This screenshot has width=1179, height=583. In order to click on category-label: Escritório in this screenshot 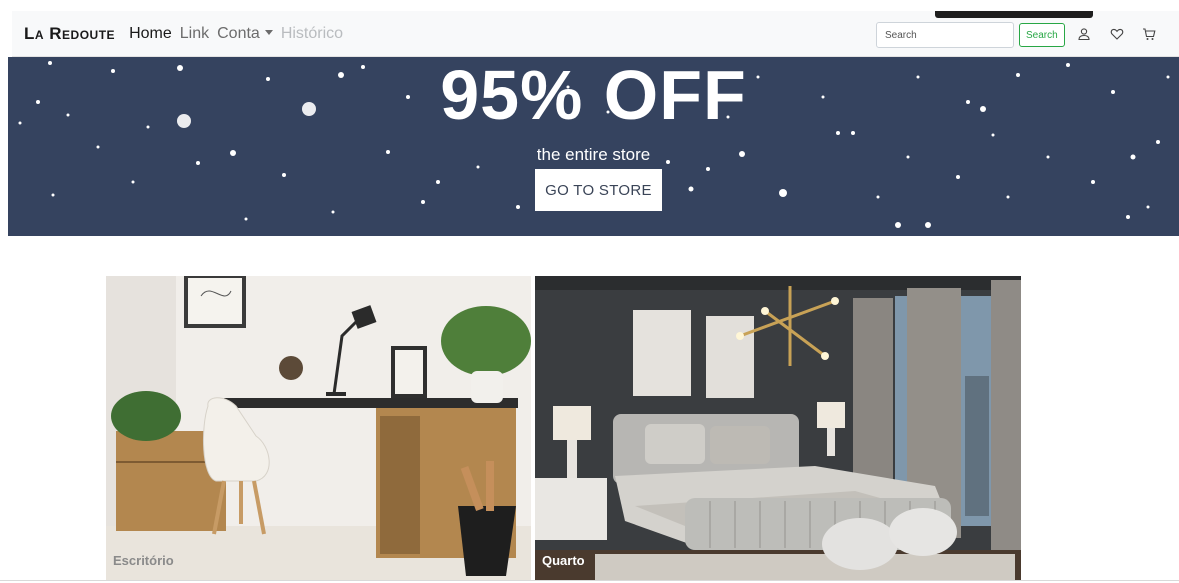, I will do `click(143, 560)`.